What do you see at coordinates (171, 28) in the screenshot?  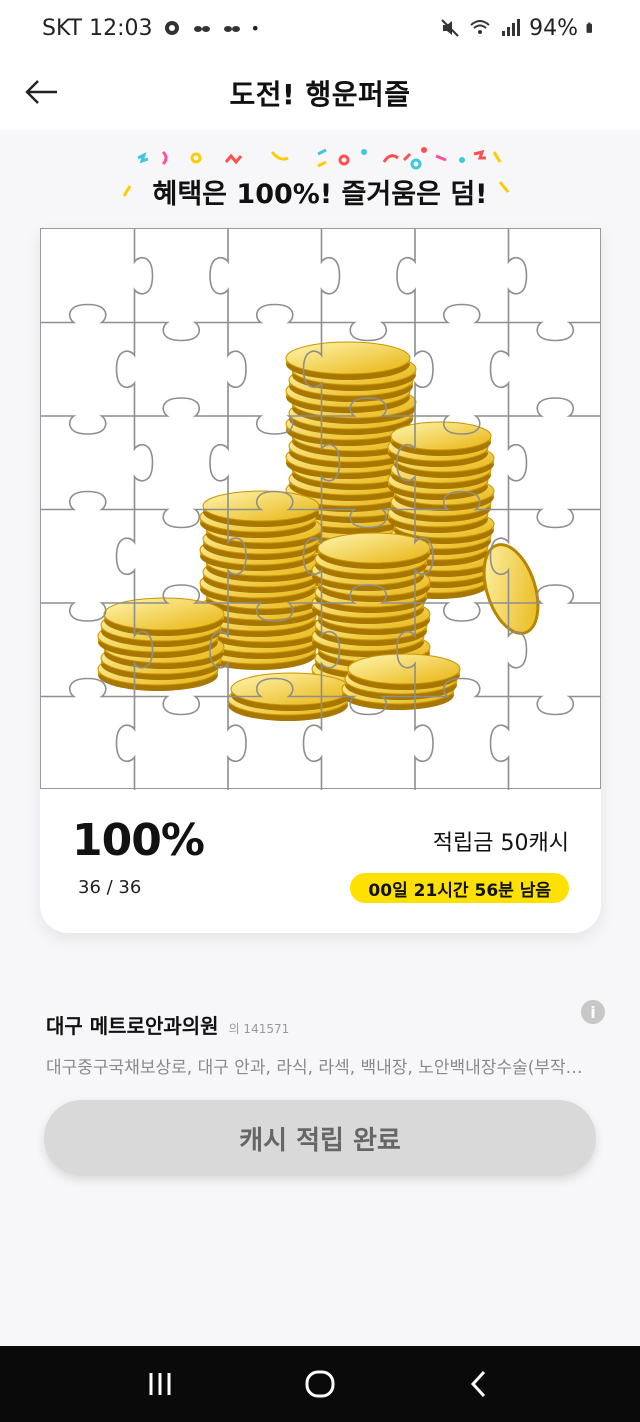 I see `gear-notification-icon` at bounding box center [171, 28].